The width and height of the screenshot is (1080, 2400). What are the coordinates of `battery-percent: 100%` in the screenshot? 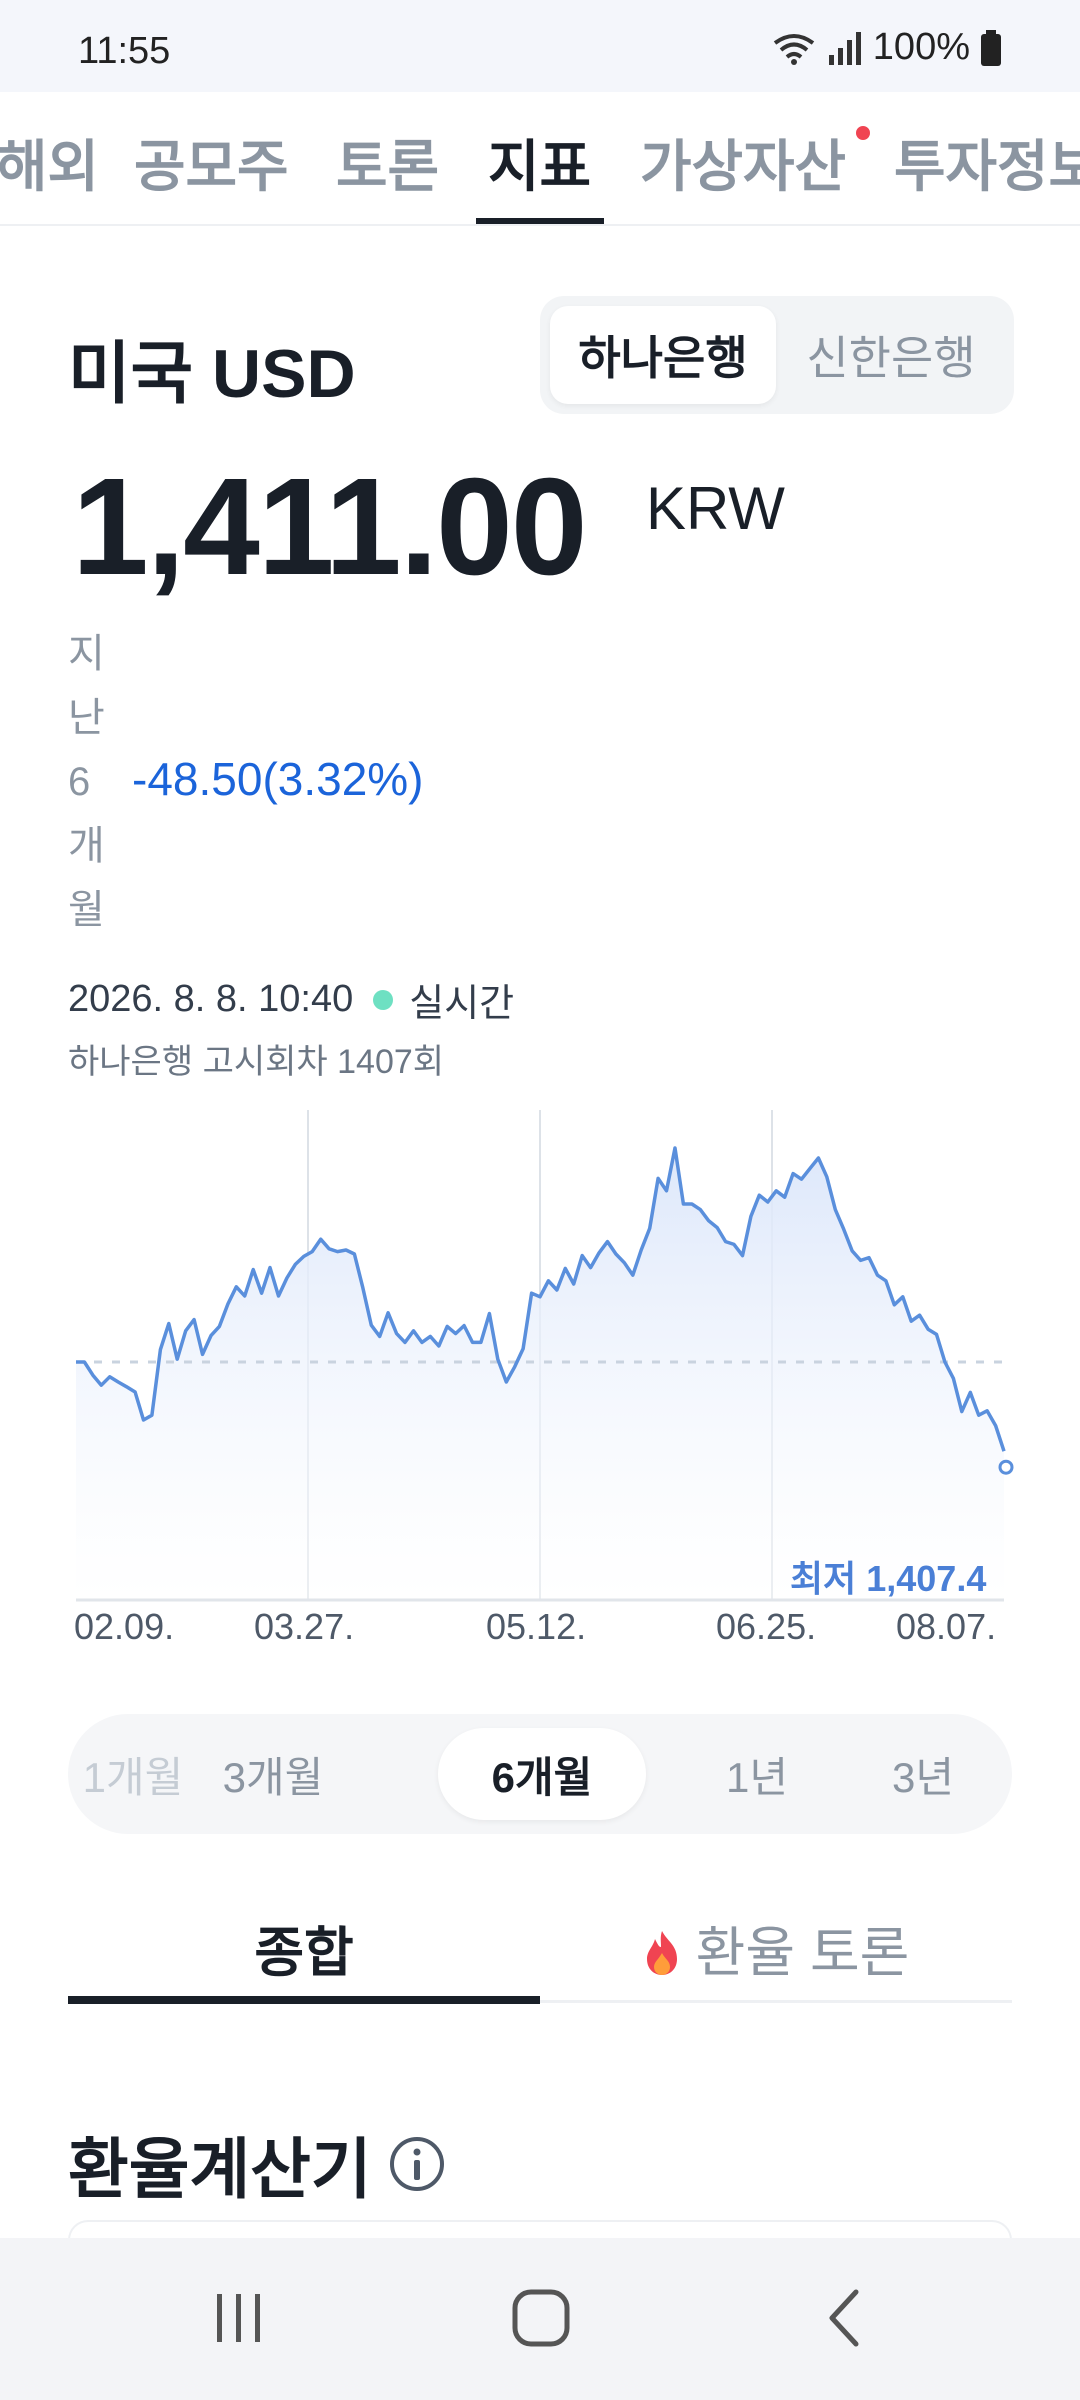 It's located at (921, 47).